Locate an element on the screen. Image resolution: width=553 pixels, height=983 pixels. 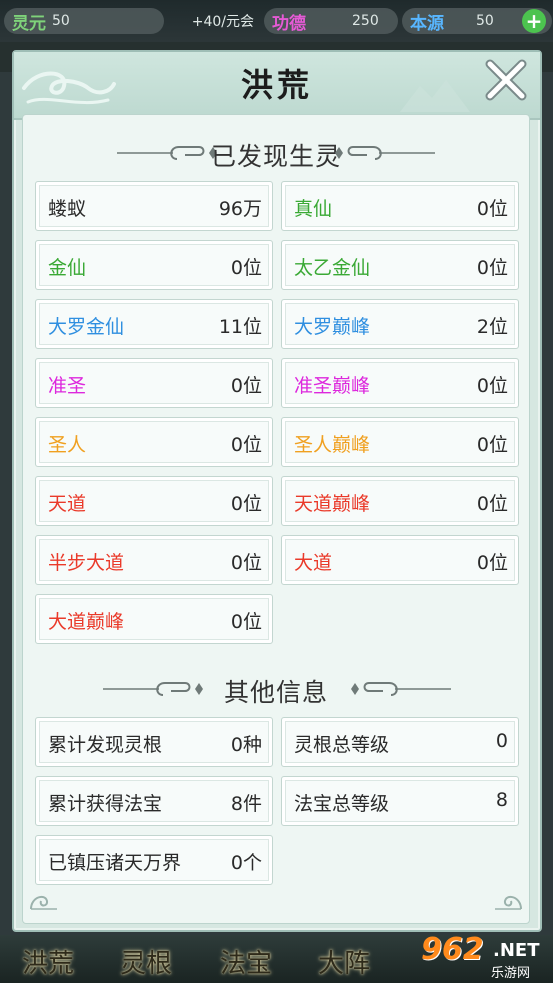
creature-name: 大道巅峰 is located at coordinates (86, 622).